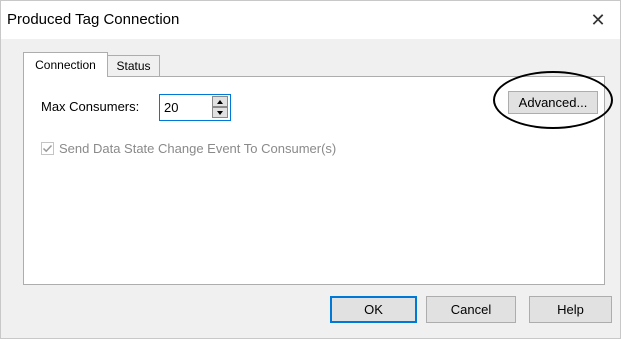 The image size is (621, 339). I want to click on help-button: Help, so click(570, 309).